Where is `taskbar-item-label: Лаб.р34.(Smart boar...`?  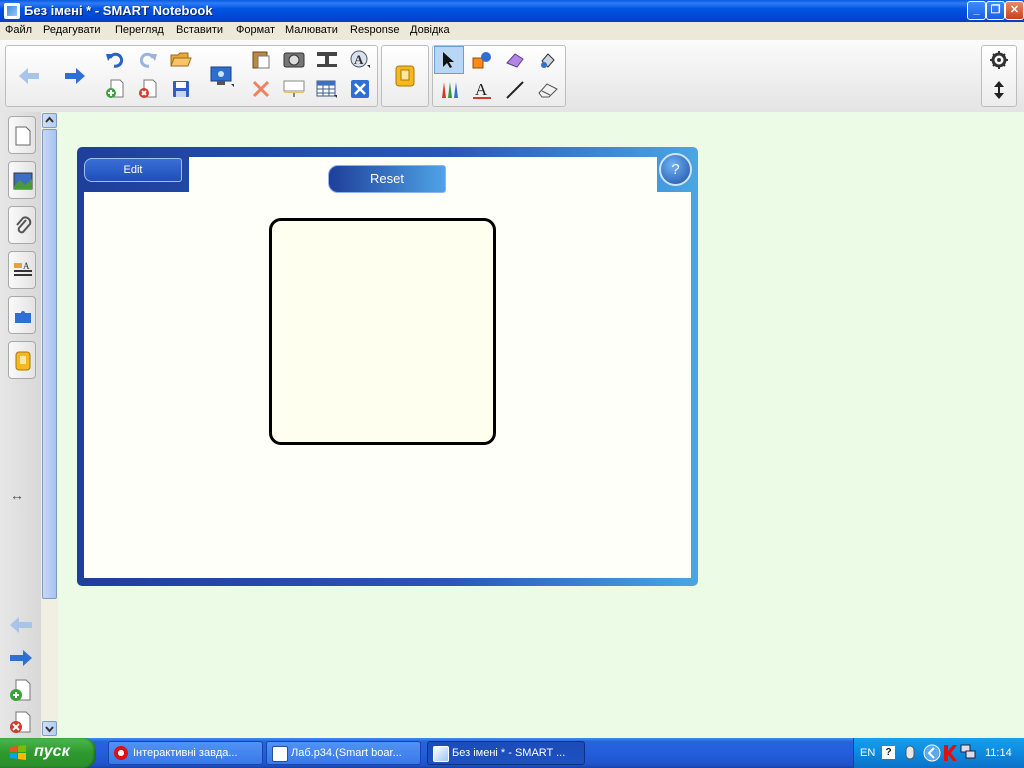
taskbar-item-label: Лаб.р34.(Smart boar... is located at coordinates (346, 753).